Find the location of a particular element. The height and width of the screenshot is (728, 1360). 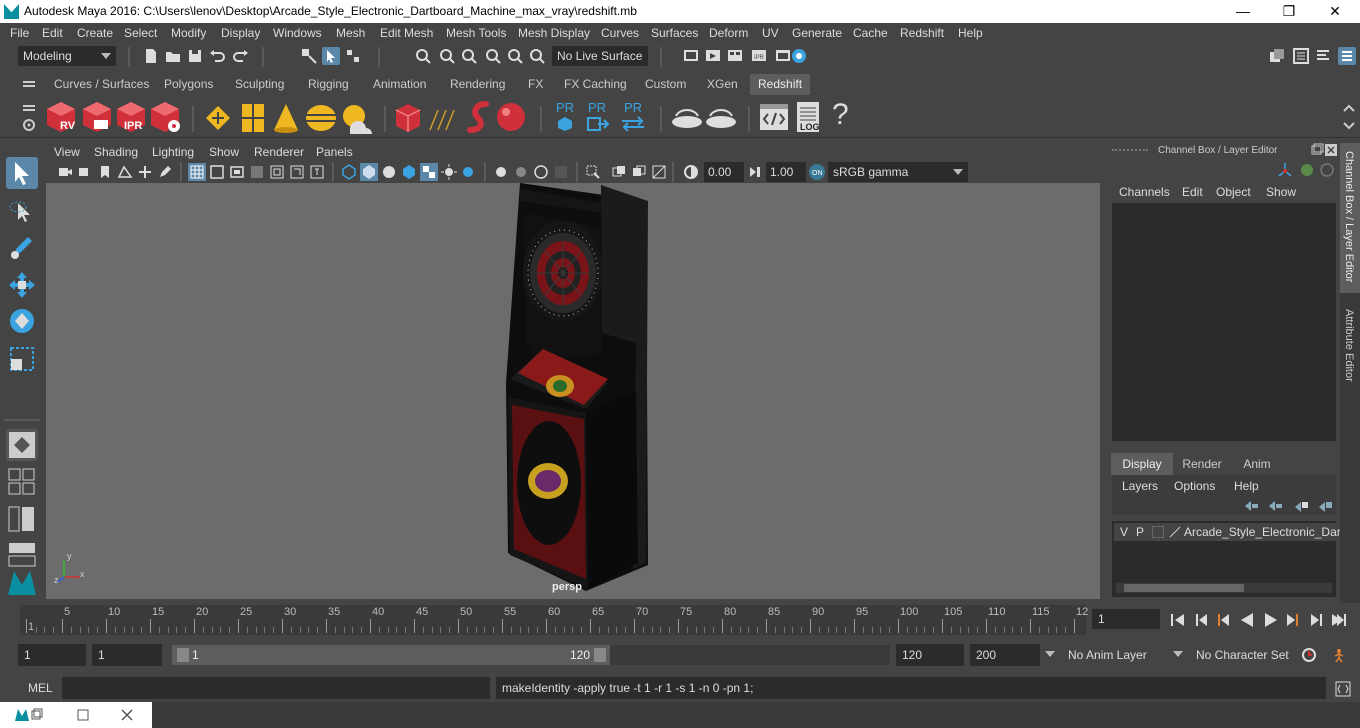

animation-start-field: 1 is located at coordinates (52, 655).